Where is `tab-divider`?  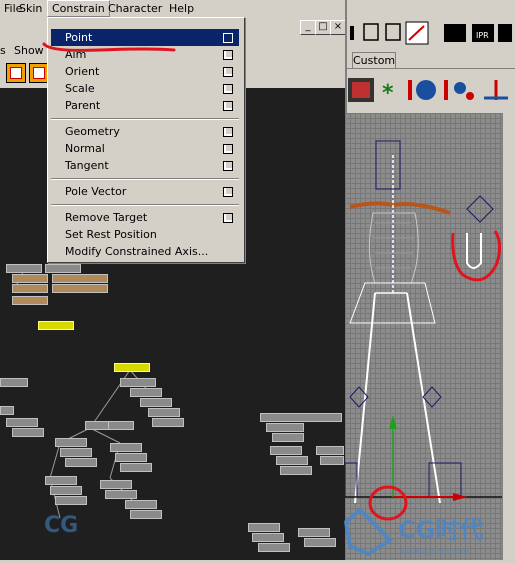 tab-divider is located at coordinates (430, 68).